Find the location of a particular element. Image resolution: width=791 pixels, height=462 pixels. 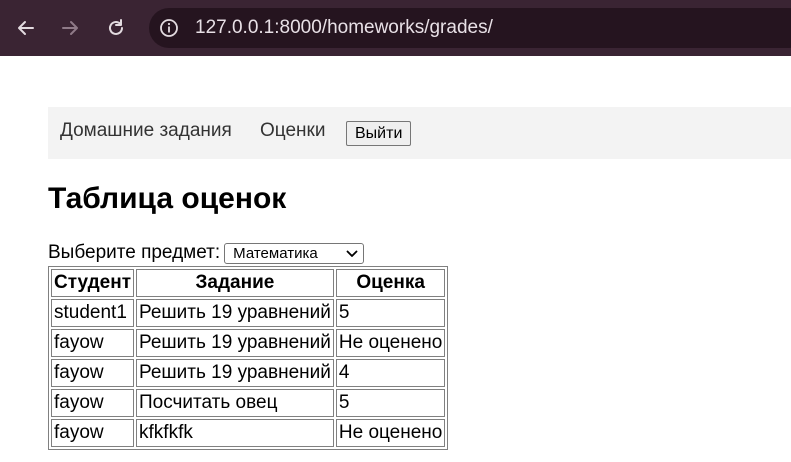

column-header-task: Задание is located at coordinates (235, 283).